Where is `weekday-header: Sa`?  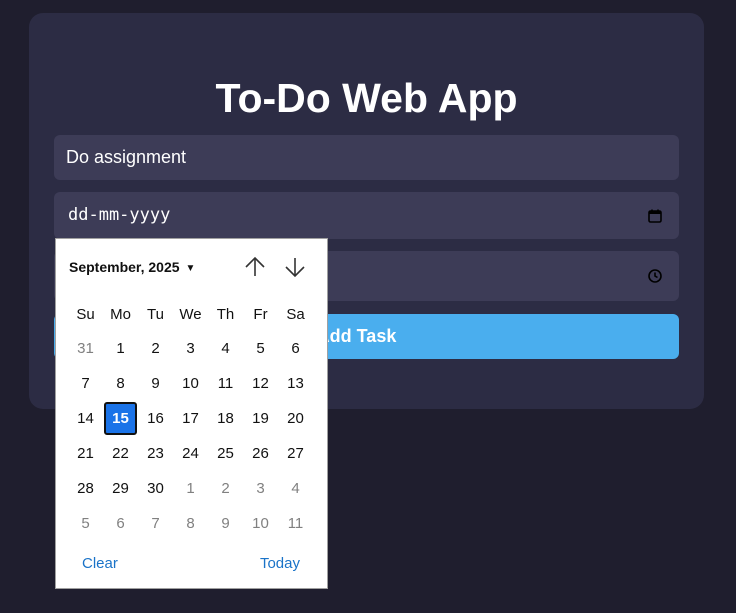
weekday-header: Sa is located at coordinates (295, 314).